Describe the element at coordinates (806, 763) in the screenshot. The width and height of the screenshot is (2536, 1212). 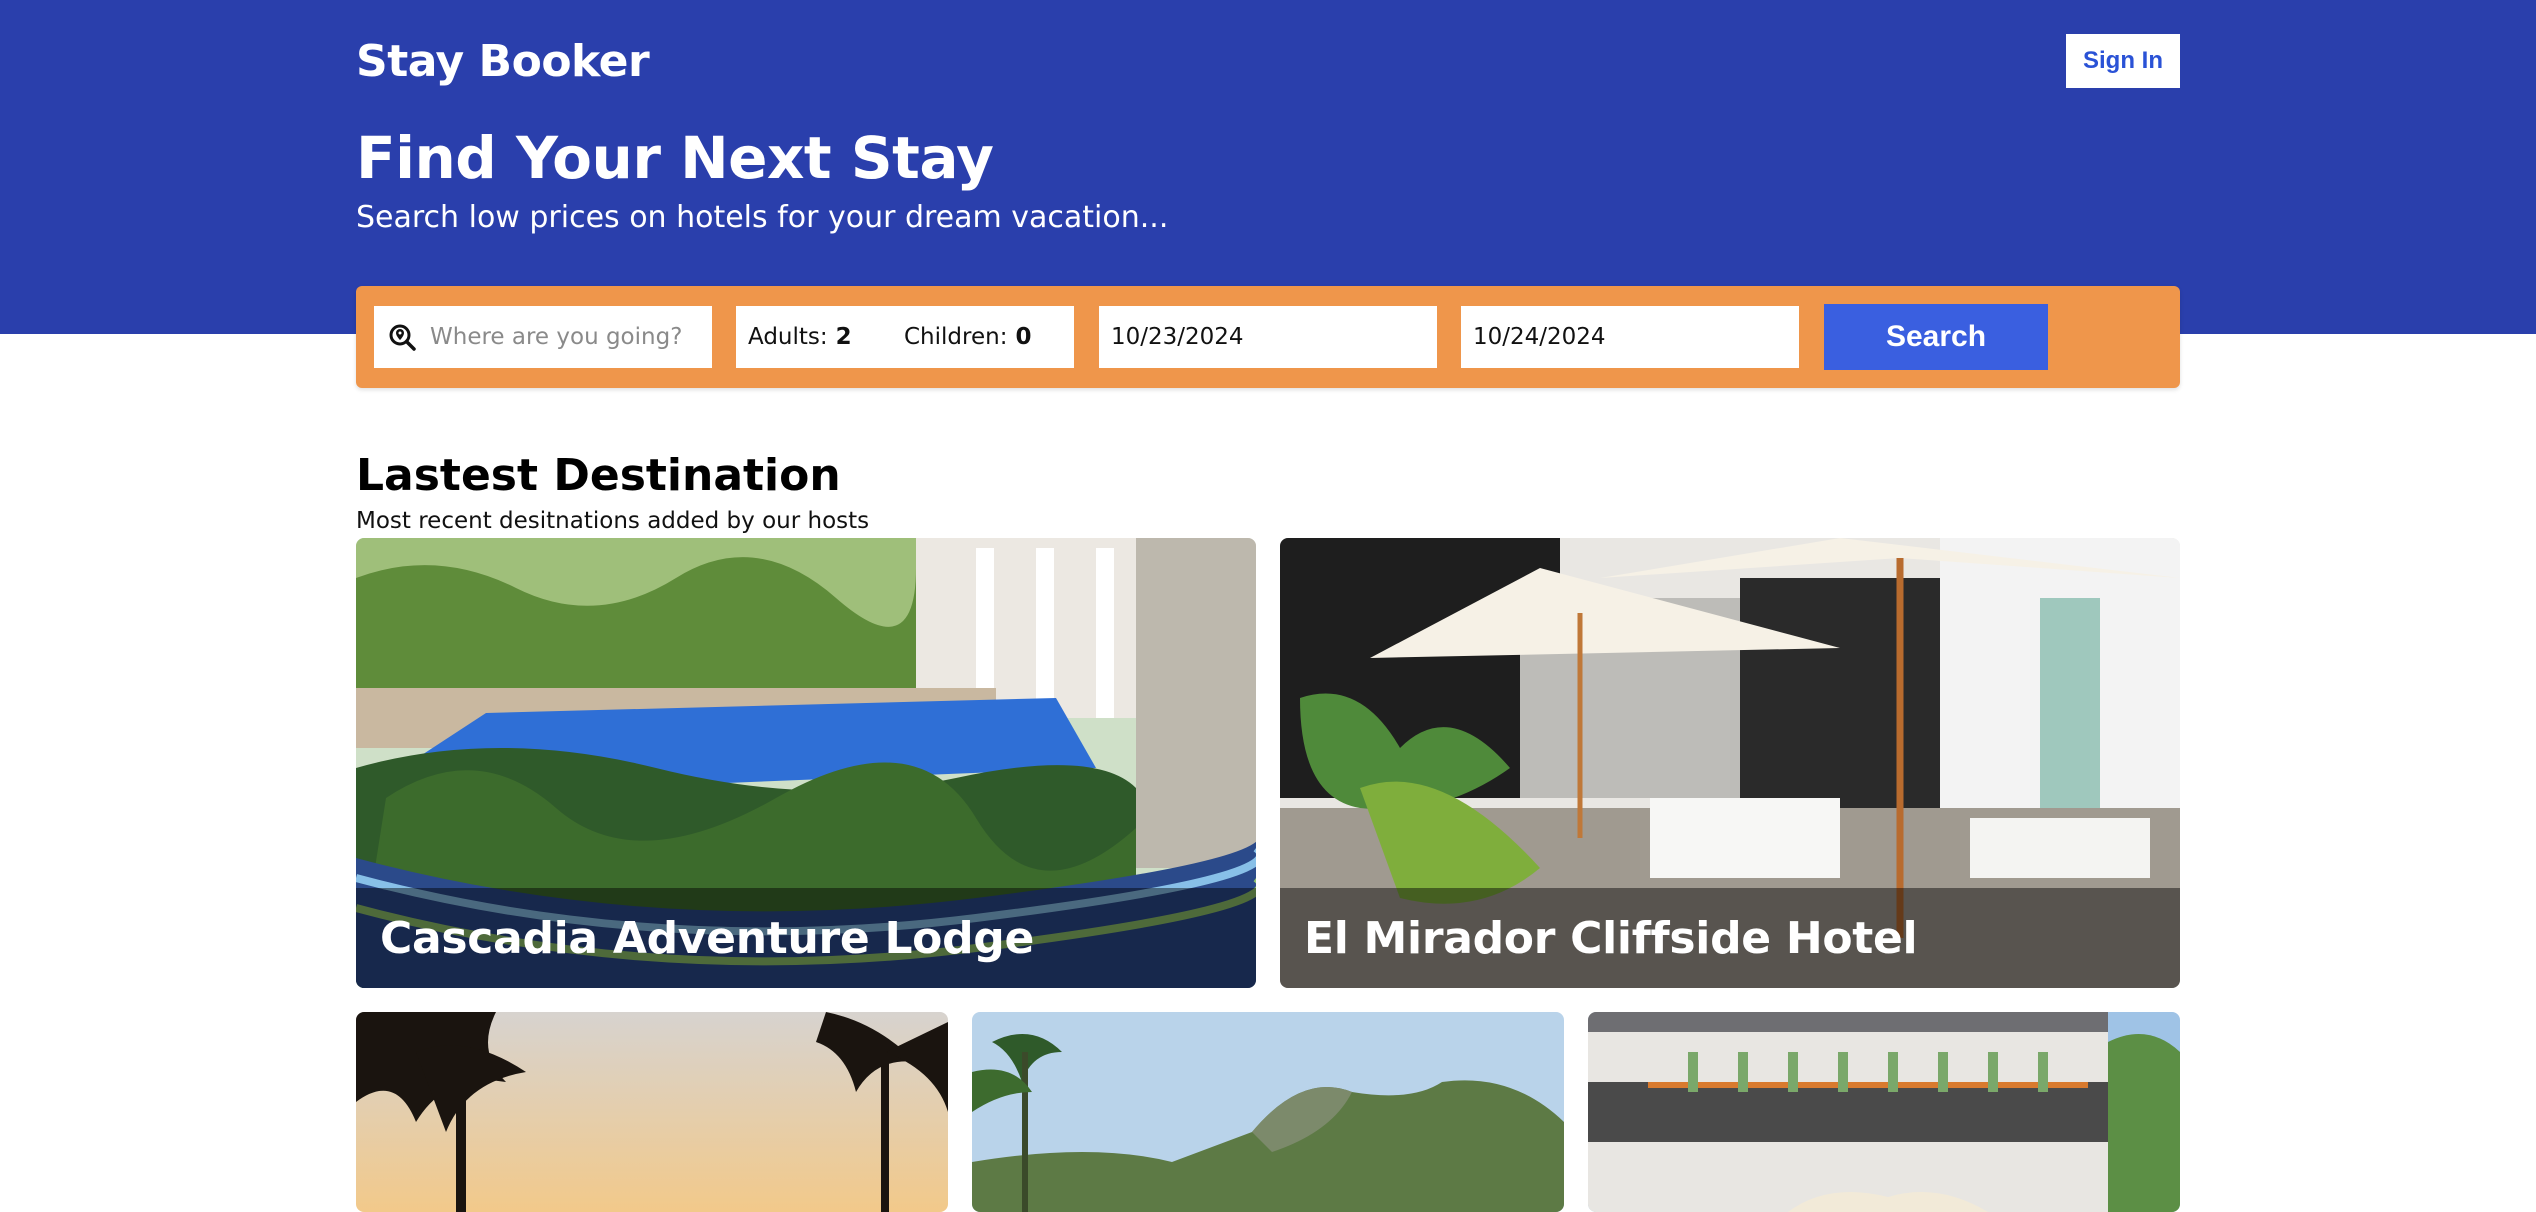
I see `destination-card: Cascadia Adventure Lodge` at that location.